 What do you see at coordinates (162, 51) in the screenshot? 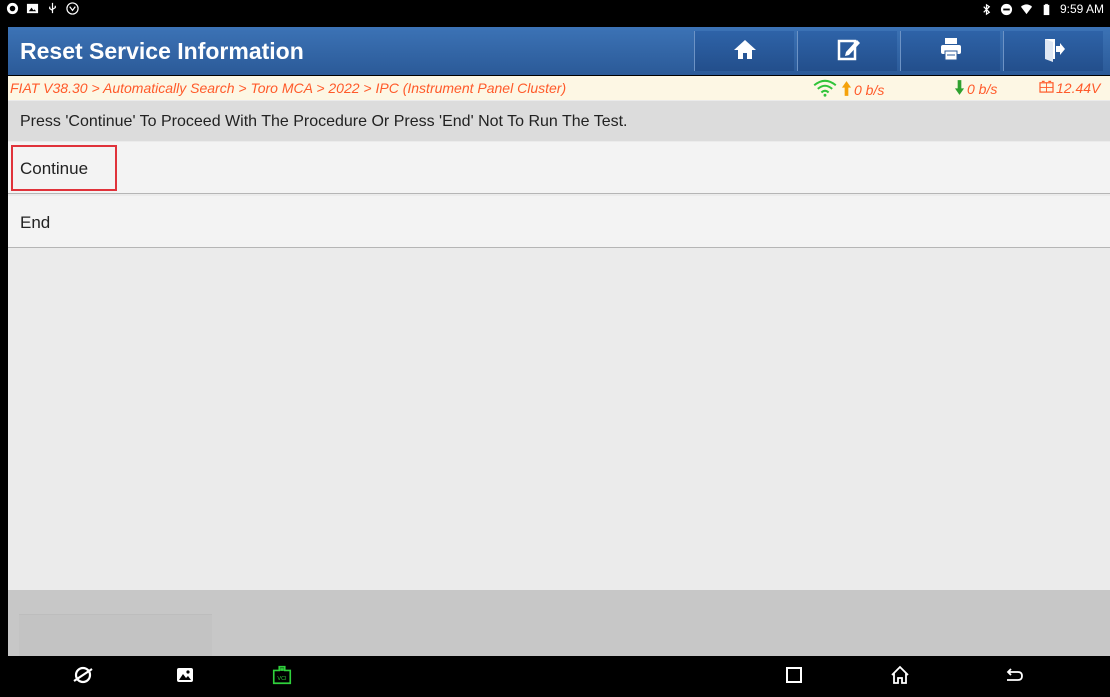
I see `page-title: Reset Service Information` at bounding box center [162, 51].